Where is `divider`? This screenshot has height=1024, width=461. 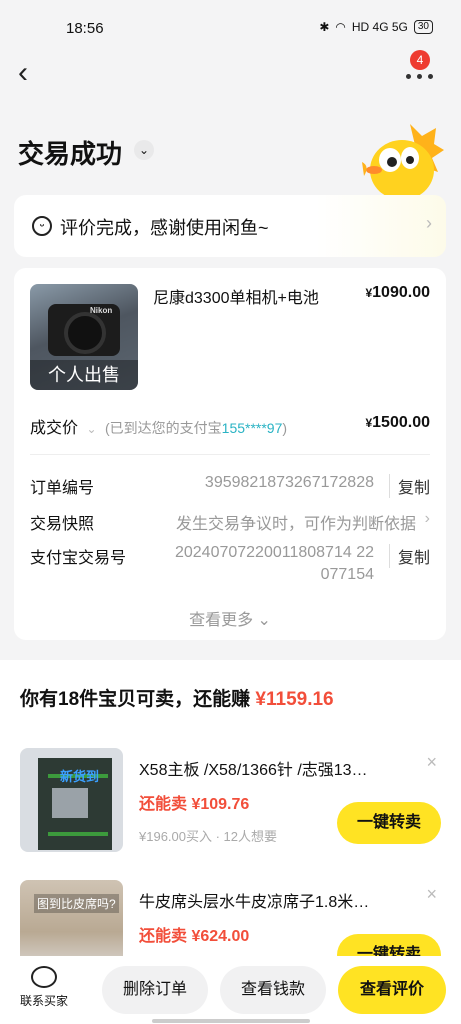 divider is located at coordinates (230, 454).